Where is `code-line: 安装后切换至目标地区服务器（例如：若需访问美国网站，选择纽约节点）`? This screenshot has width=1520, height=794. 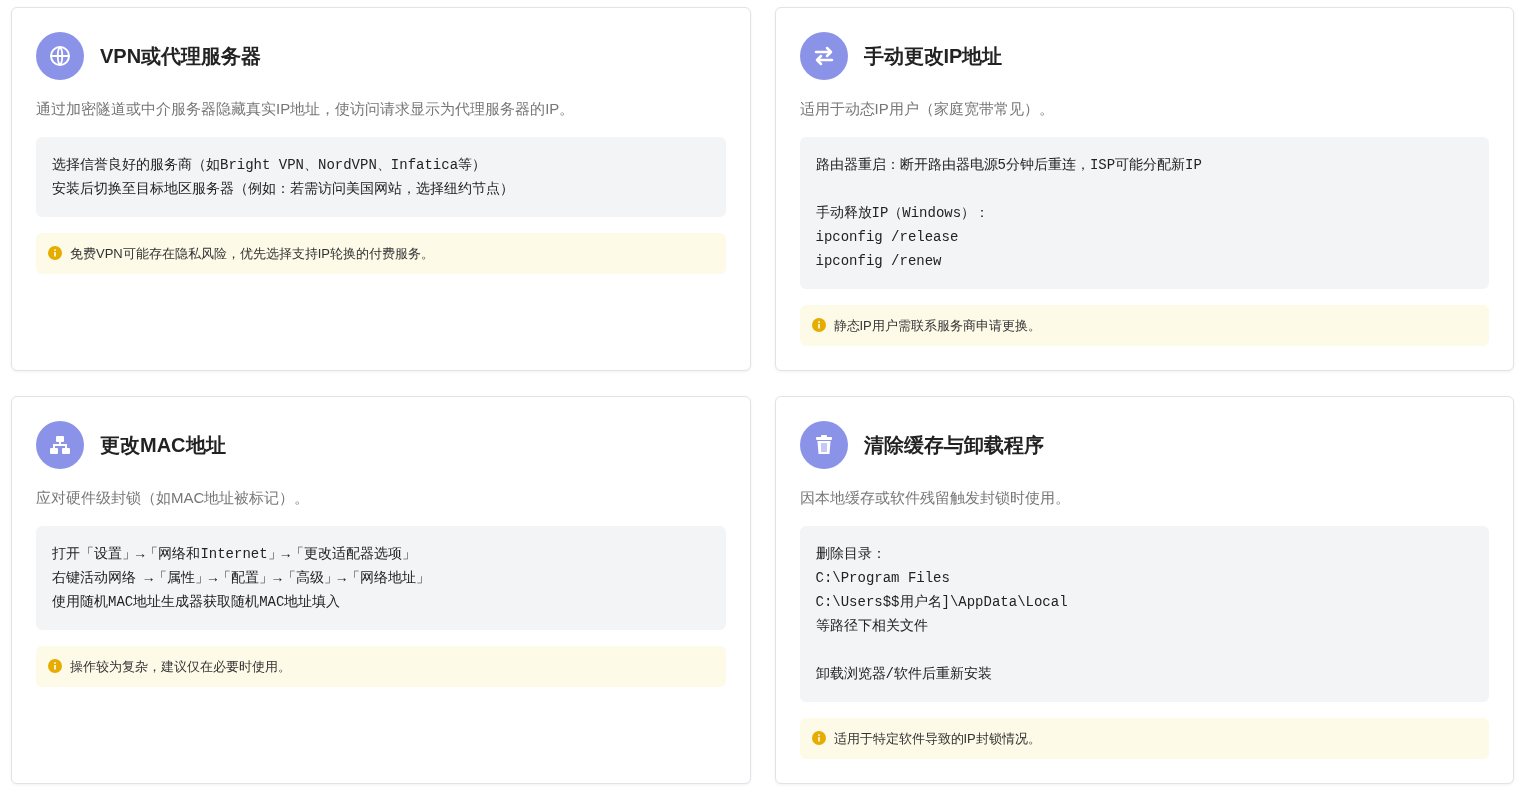 code-line: 安装后切换至目标地区服务器（例如：若需访问美国网站，选择纽约节点） is located at coordinates (283, 189).